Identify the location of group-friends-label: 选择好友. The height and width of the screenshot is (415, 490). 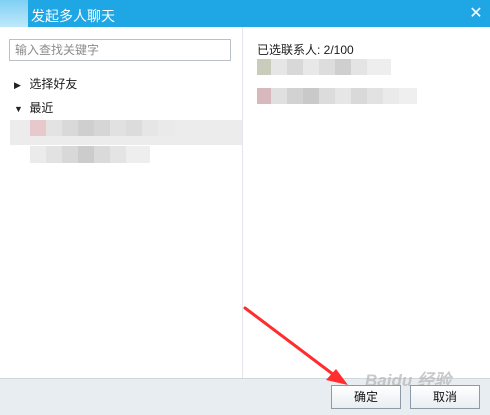
(53, 84).